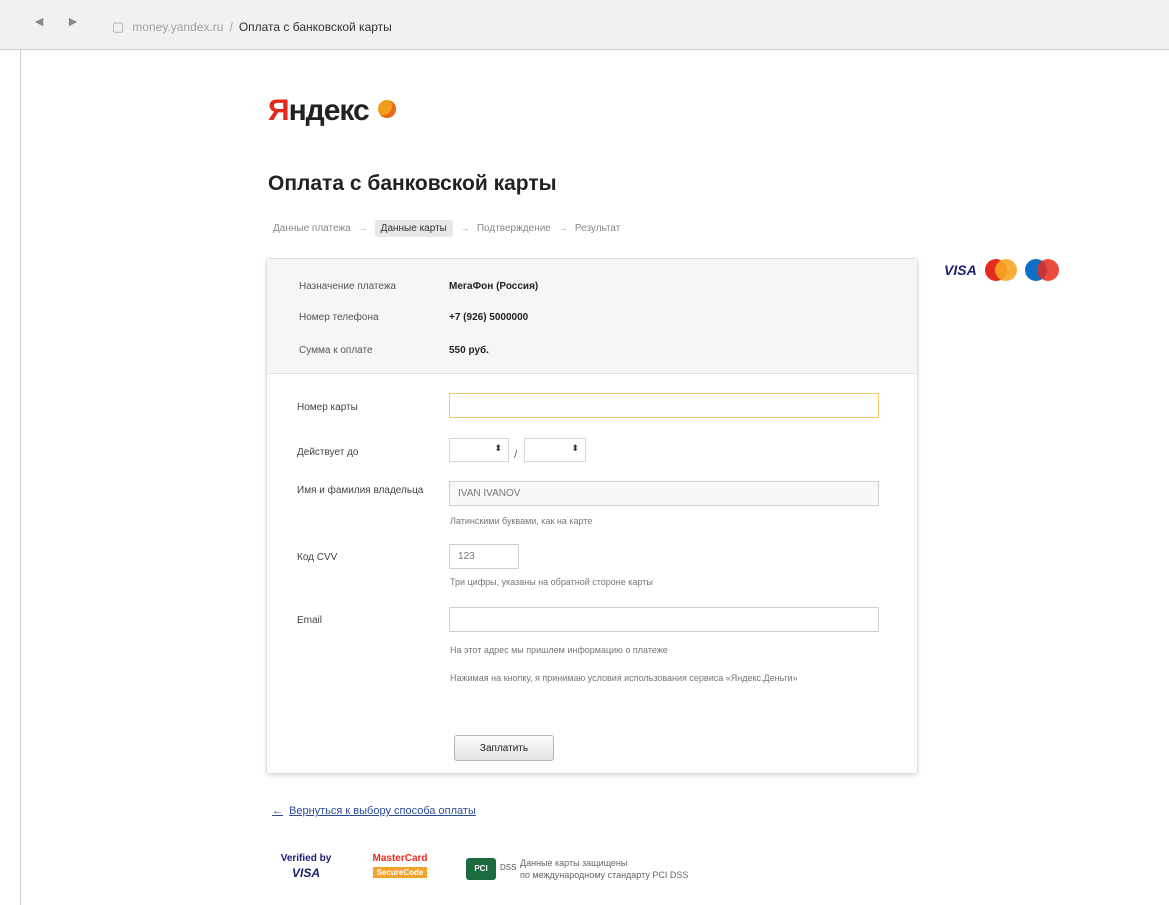 Image resolution: width=1169 pixels, height=905 pixels. I want to click on arrow-left-icon: ←, so click(277, 811).